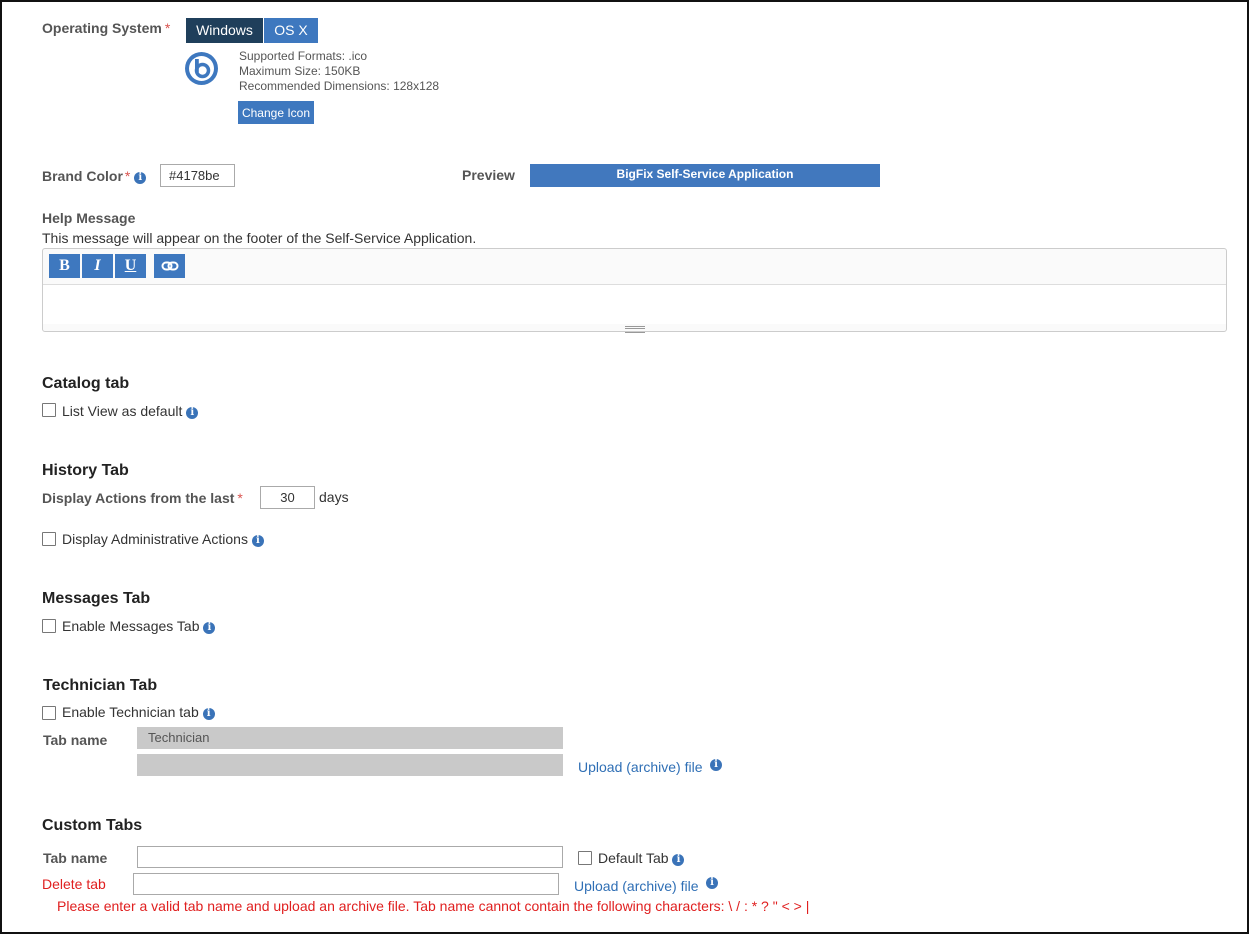  What do you see at coordinates (641, 858) in the screenshot?
I see `default-tab-label: Default Tab i` at bounding box center [641, 858].